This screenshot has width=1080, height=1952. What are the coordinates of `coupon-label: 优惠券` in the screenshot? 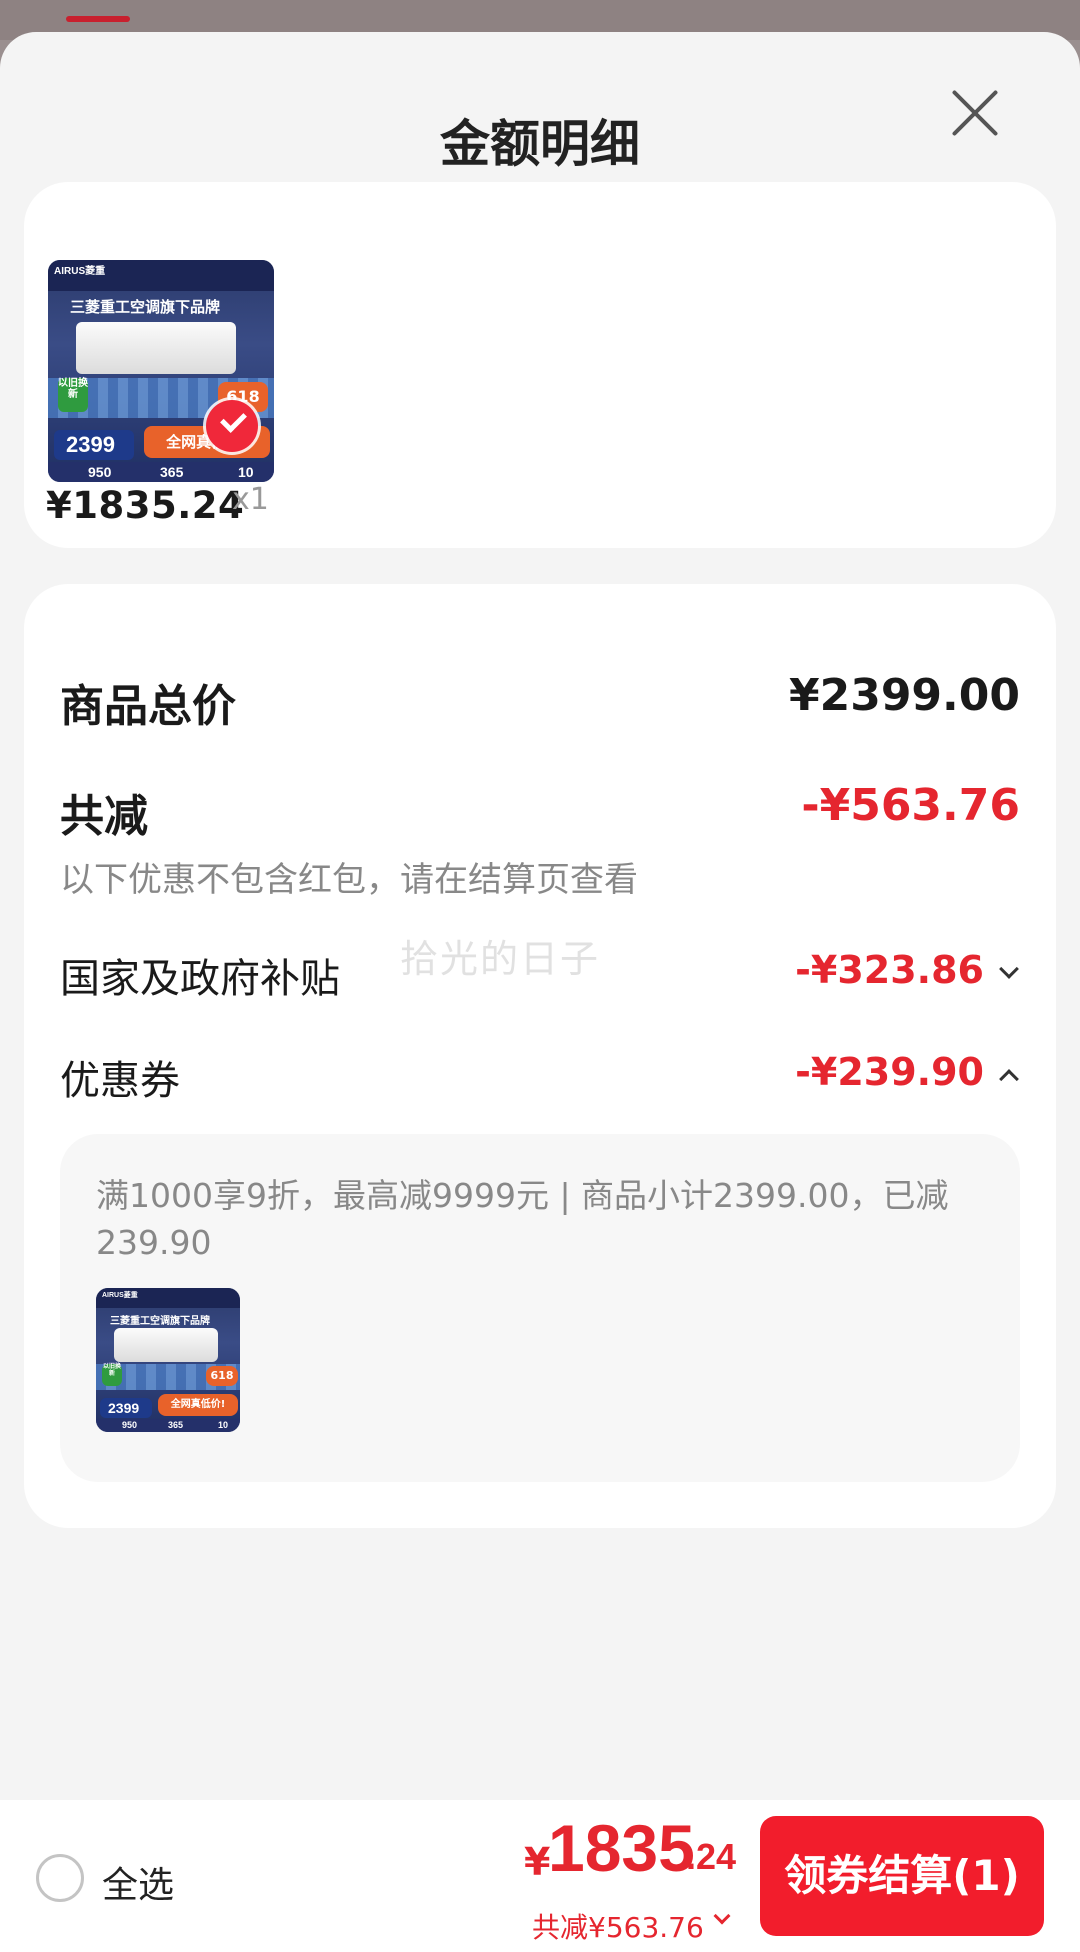 It's located at (120, 1077).